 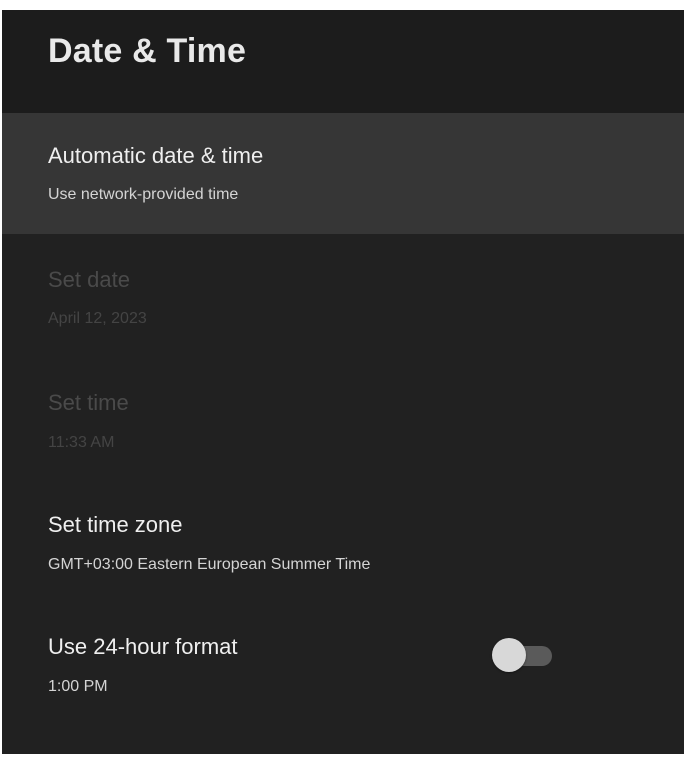 I want to click on use-24-hour-format-toggle, so click(x=523, y=656).